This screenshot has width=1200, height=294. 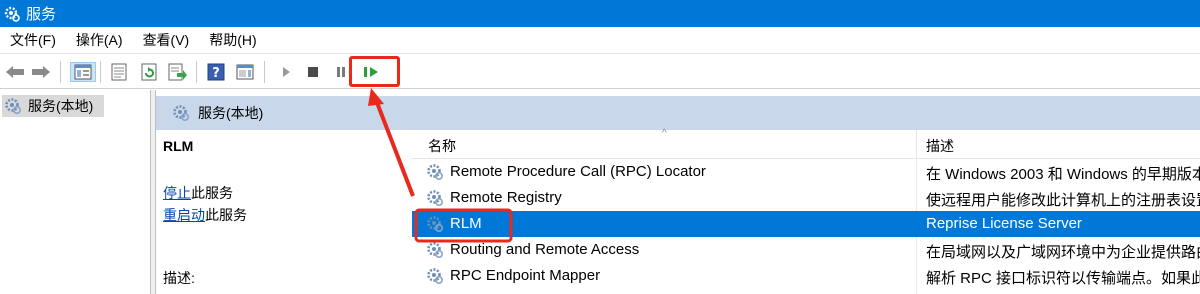 I want to click on tree-item-label: 服务(本地), so click(x=61, y=106).